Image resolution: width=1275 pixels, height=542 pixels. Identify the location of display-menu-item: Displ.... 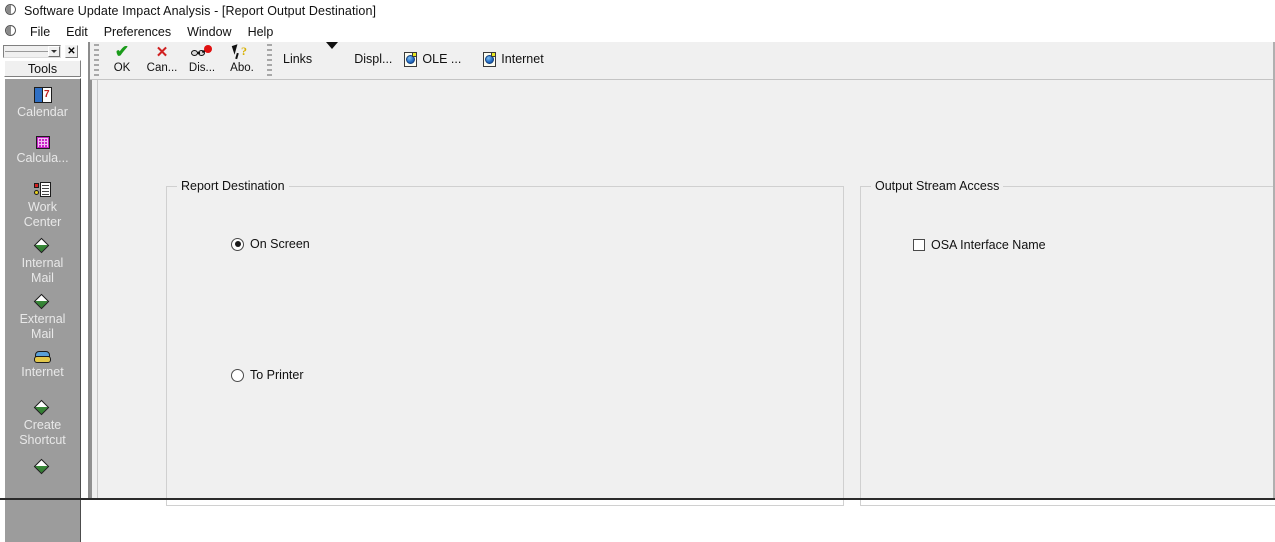
(373, 59).